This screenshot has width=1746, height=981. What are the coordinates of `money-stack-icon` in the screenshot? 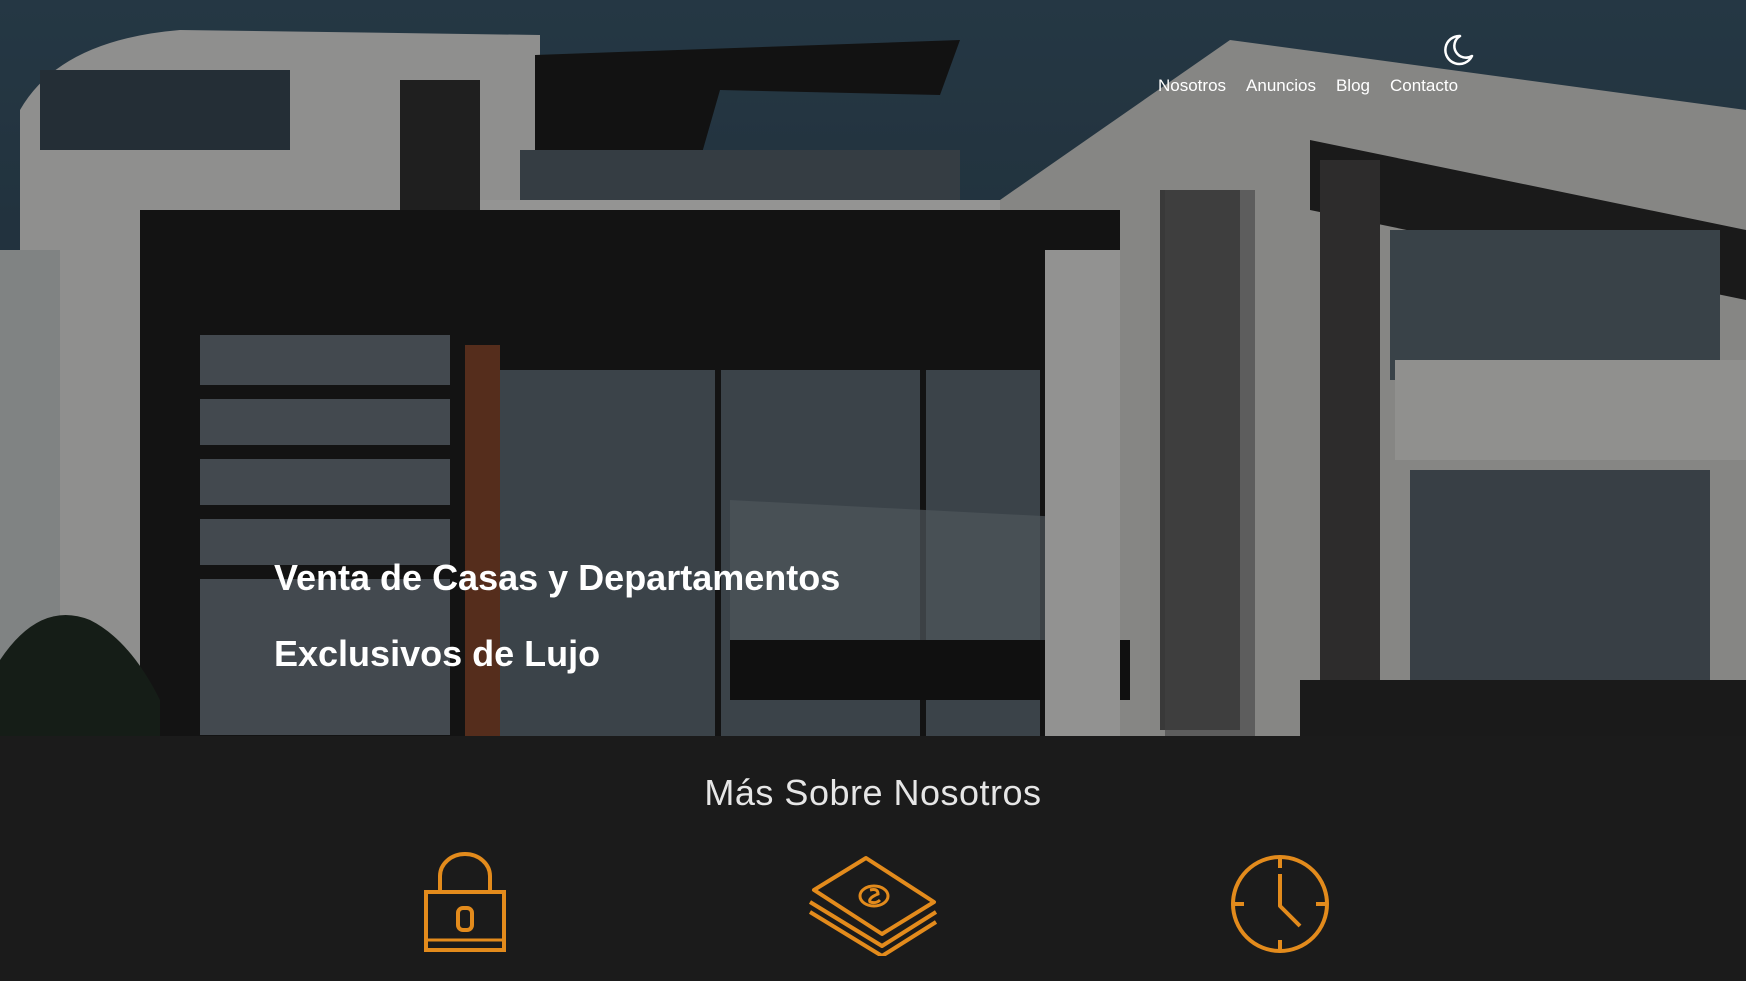 It's located at (873, 906).